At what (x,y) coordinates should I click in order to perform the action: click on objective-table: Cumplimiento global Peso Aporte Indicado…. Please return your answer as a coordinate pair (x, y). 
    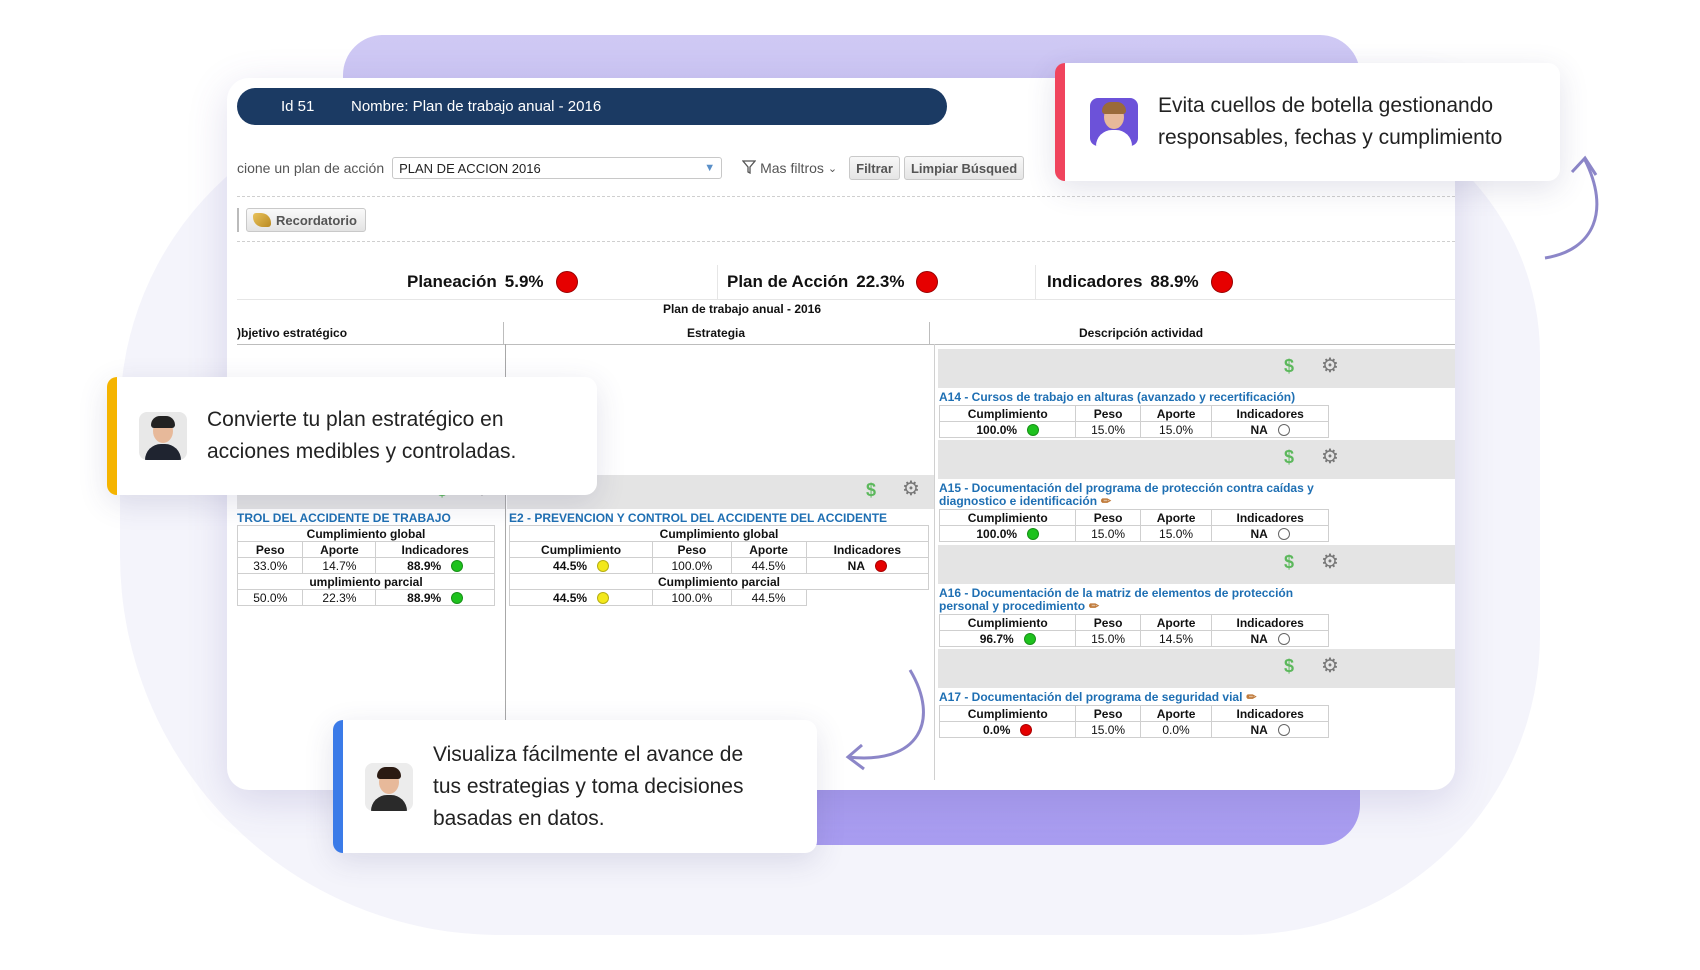
    Looking at the image, I should click on (366, 565).